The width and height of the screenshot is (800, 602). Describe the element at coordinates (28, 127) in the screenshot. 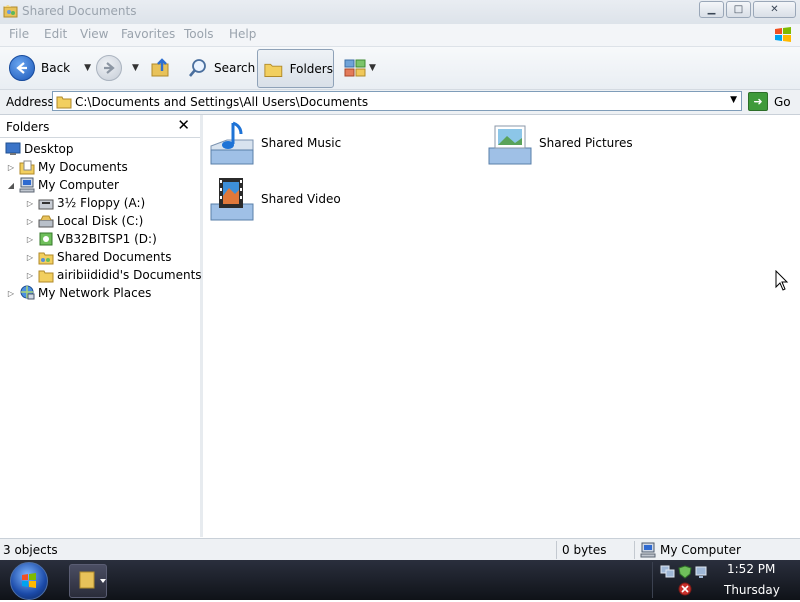

I see `folders-pane-title: Folders` at that location.